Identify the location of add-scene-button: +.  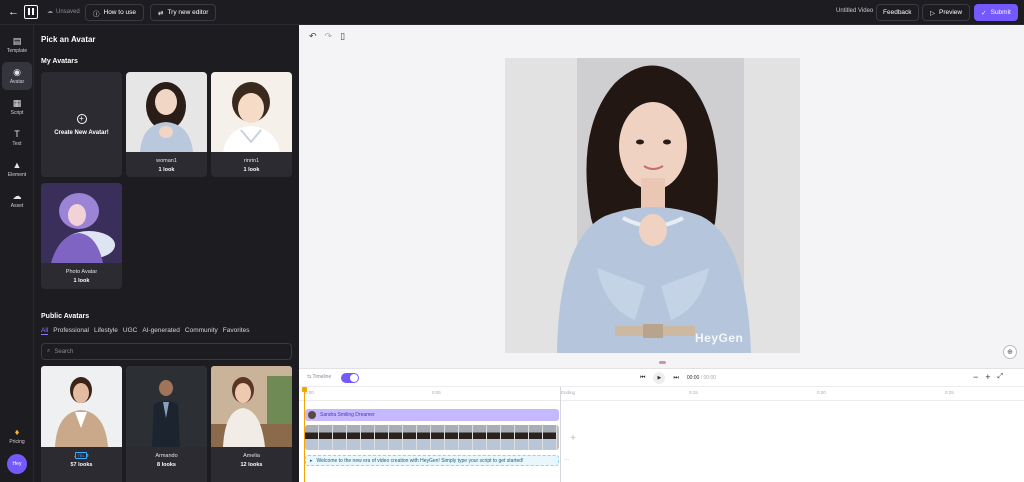
(573, 438).